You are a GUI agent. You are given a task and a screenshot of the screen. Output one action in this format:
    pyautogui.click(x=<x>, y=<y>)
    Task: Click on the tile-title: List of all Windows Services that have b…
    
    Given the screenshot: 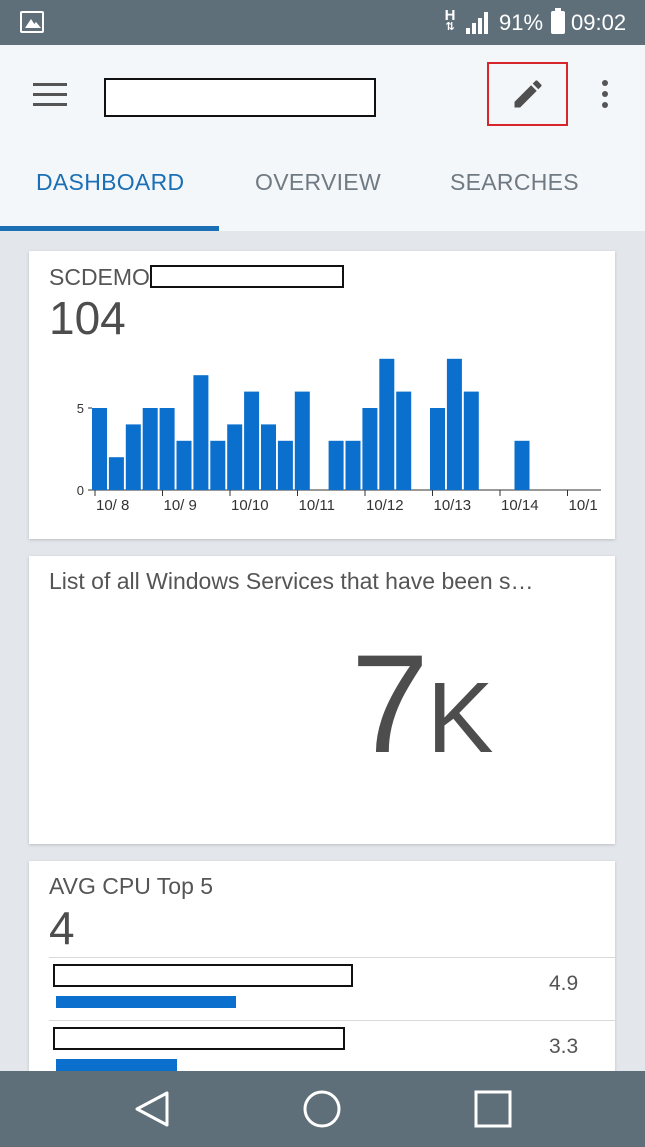 What is the action you would take?
    pyautogui.click(x=291, y=581)
    